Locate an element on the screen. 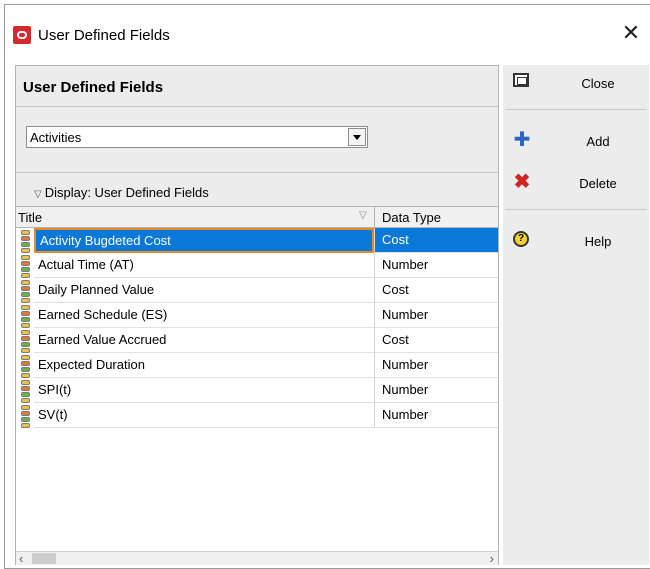  row-title: Actual Time (AT) is located at coordinates (204, 265).